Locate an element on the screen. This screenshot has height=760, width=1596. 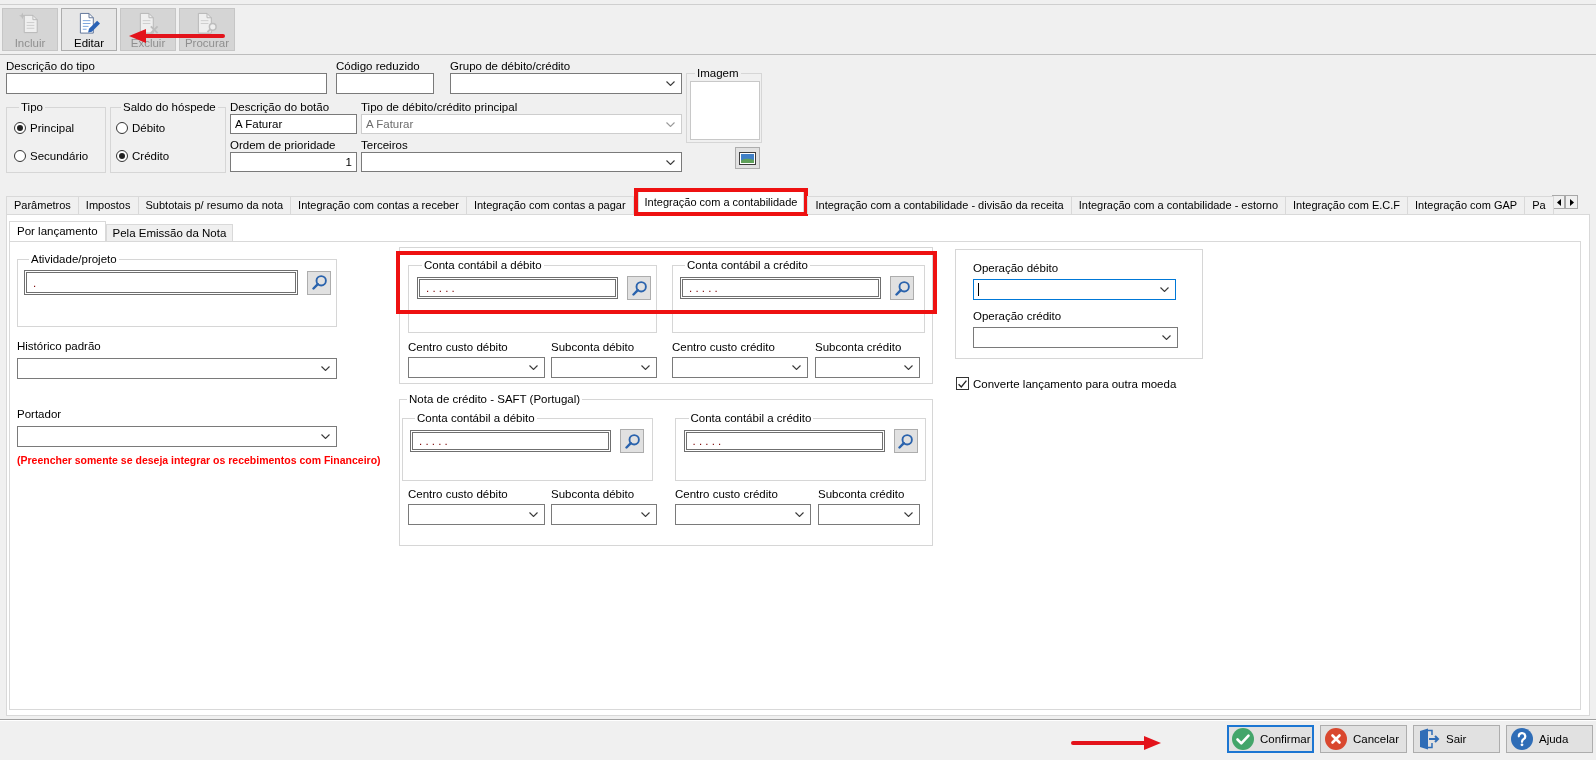
field-label: Tipo de débito/crédito principal is located at coordinates (440, 107).